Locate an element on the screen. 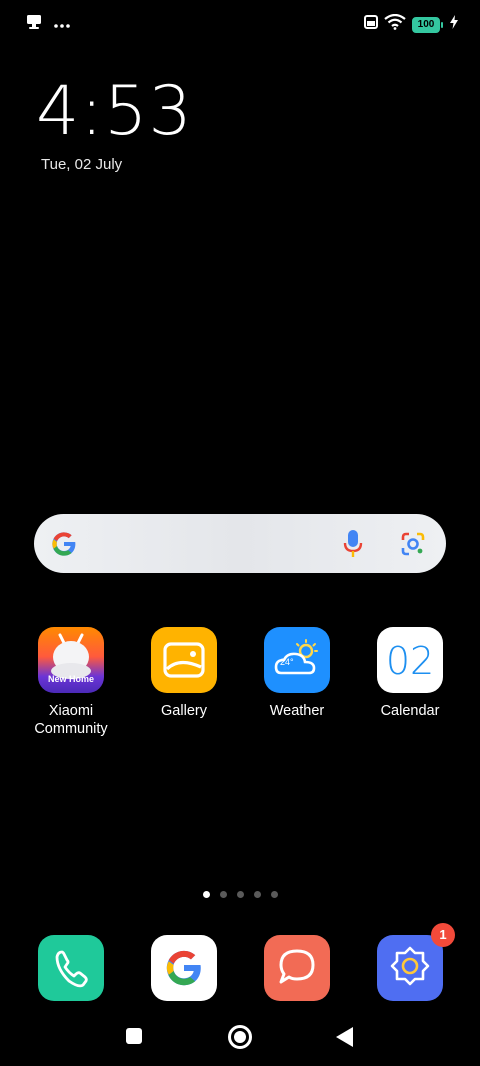 Image resolution: width=480 pixels, height=1066 pixels. recents-square-icon is located at coordinates (134, 1036).